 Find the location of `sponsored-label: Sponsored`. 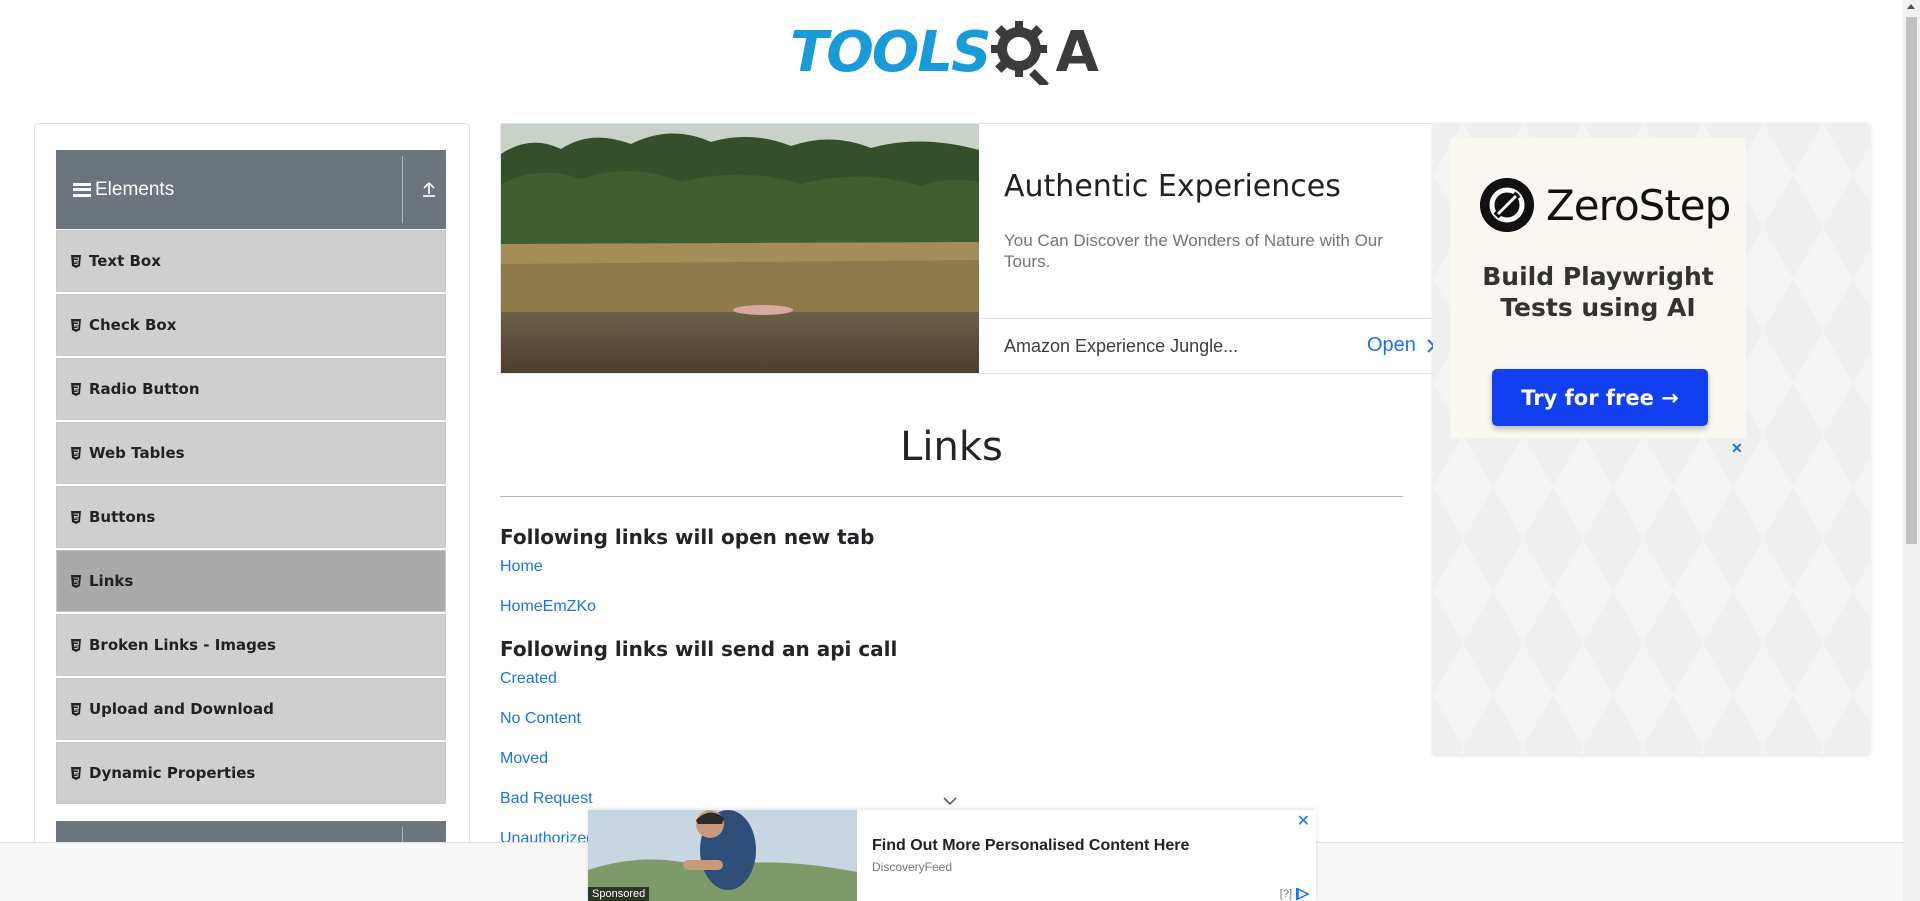

sponsored-label: Sponsored is located at coordinates (619, 894).